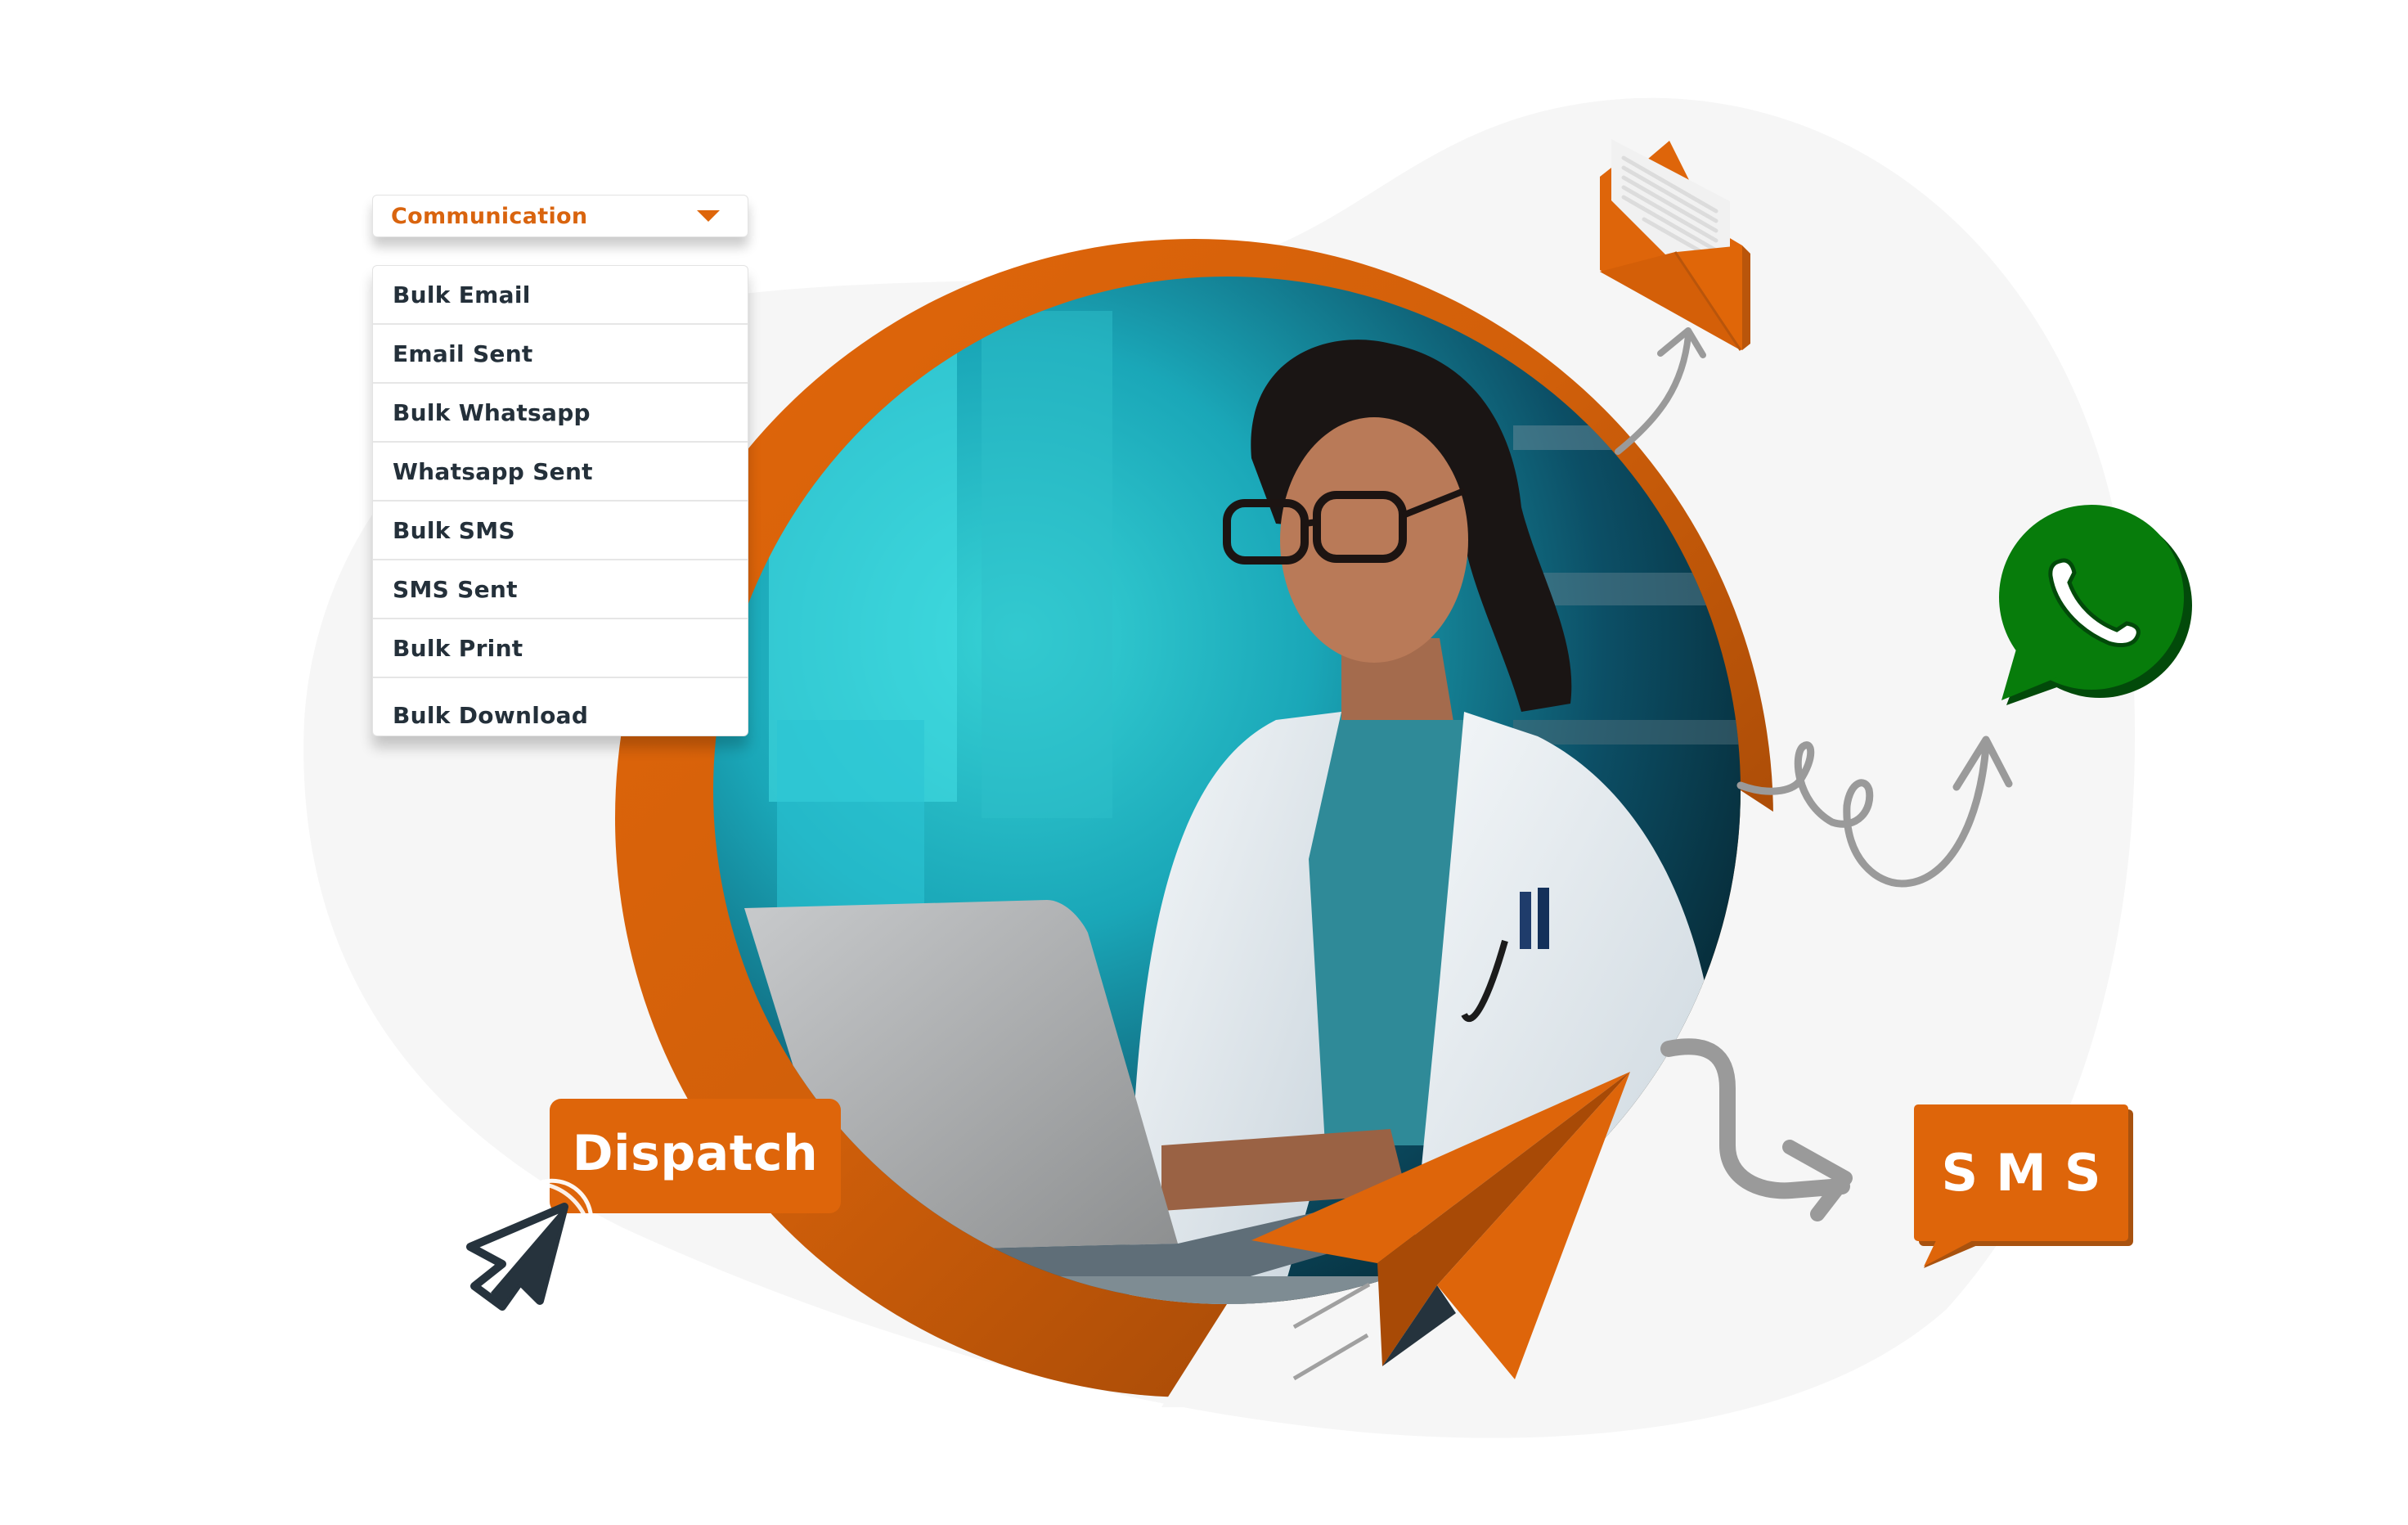 This screenshot has width=2408, height=1525. Describe the element at coordinates (561, 413) in the screenshot. I see `menu-item-bulk-whatsapp: Bulk Whatsapp` at that location.